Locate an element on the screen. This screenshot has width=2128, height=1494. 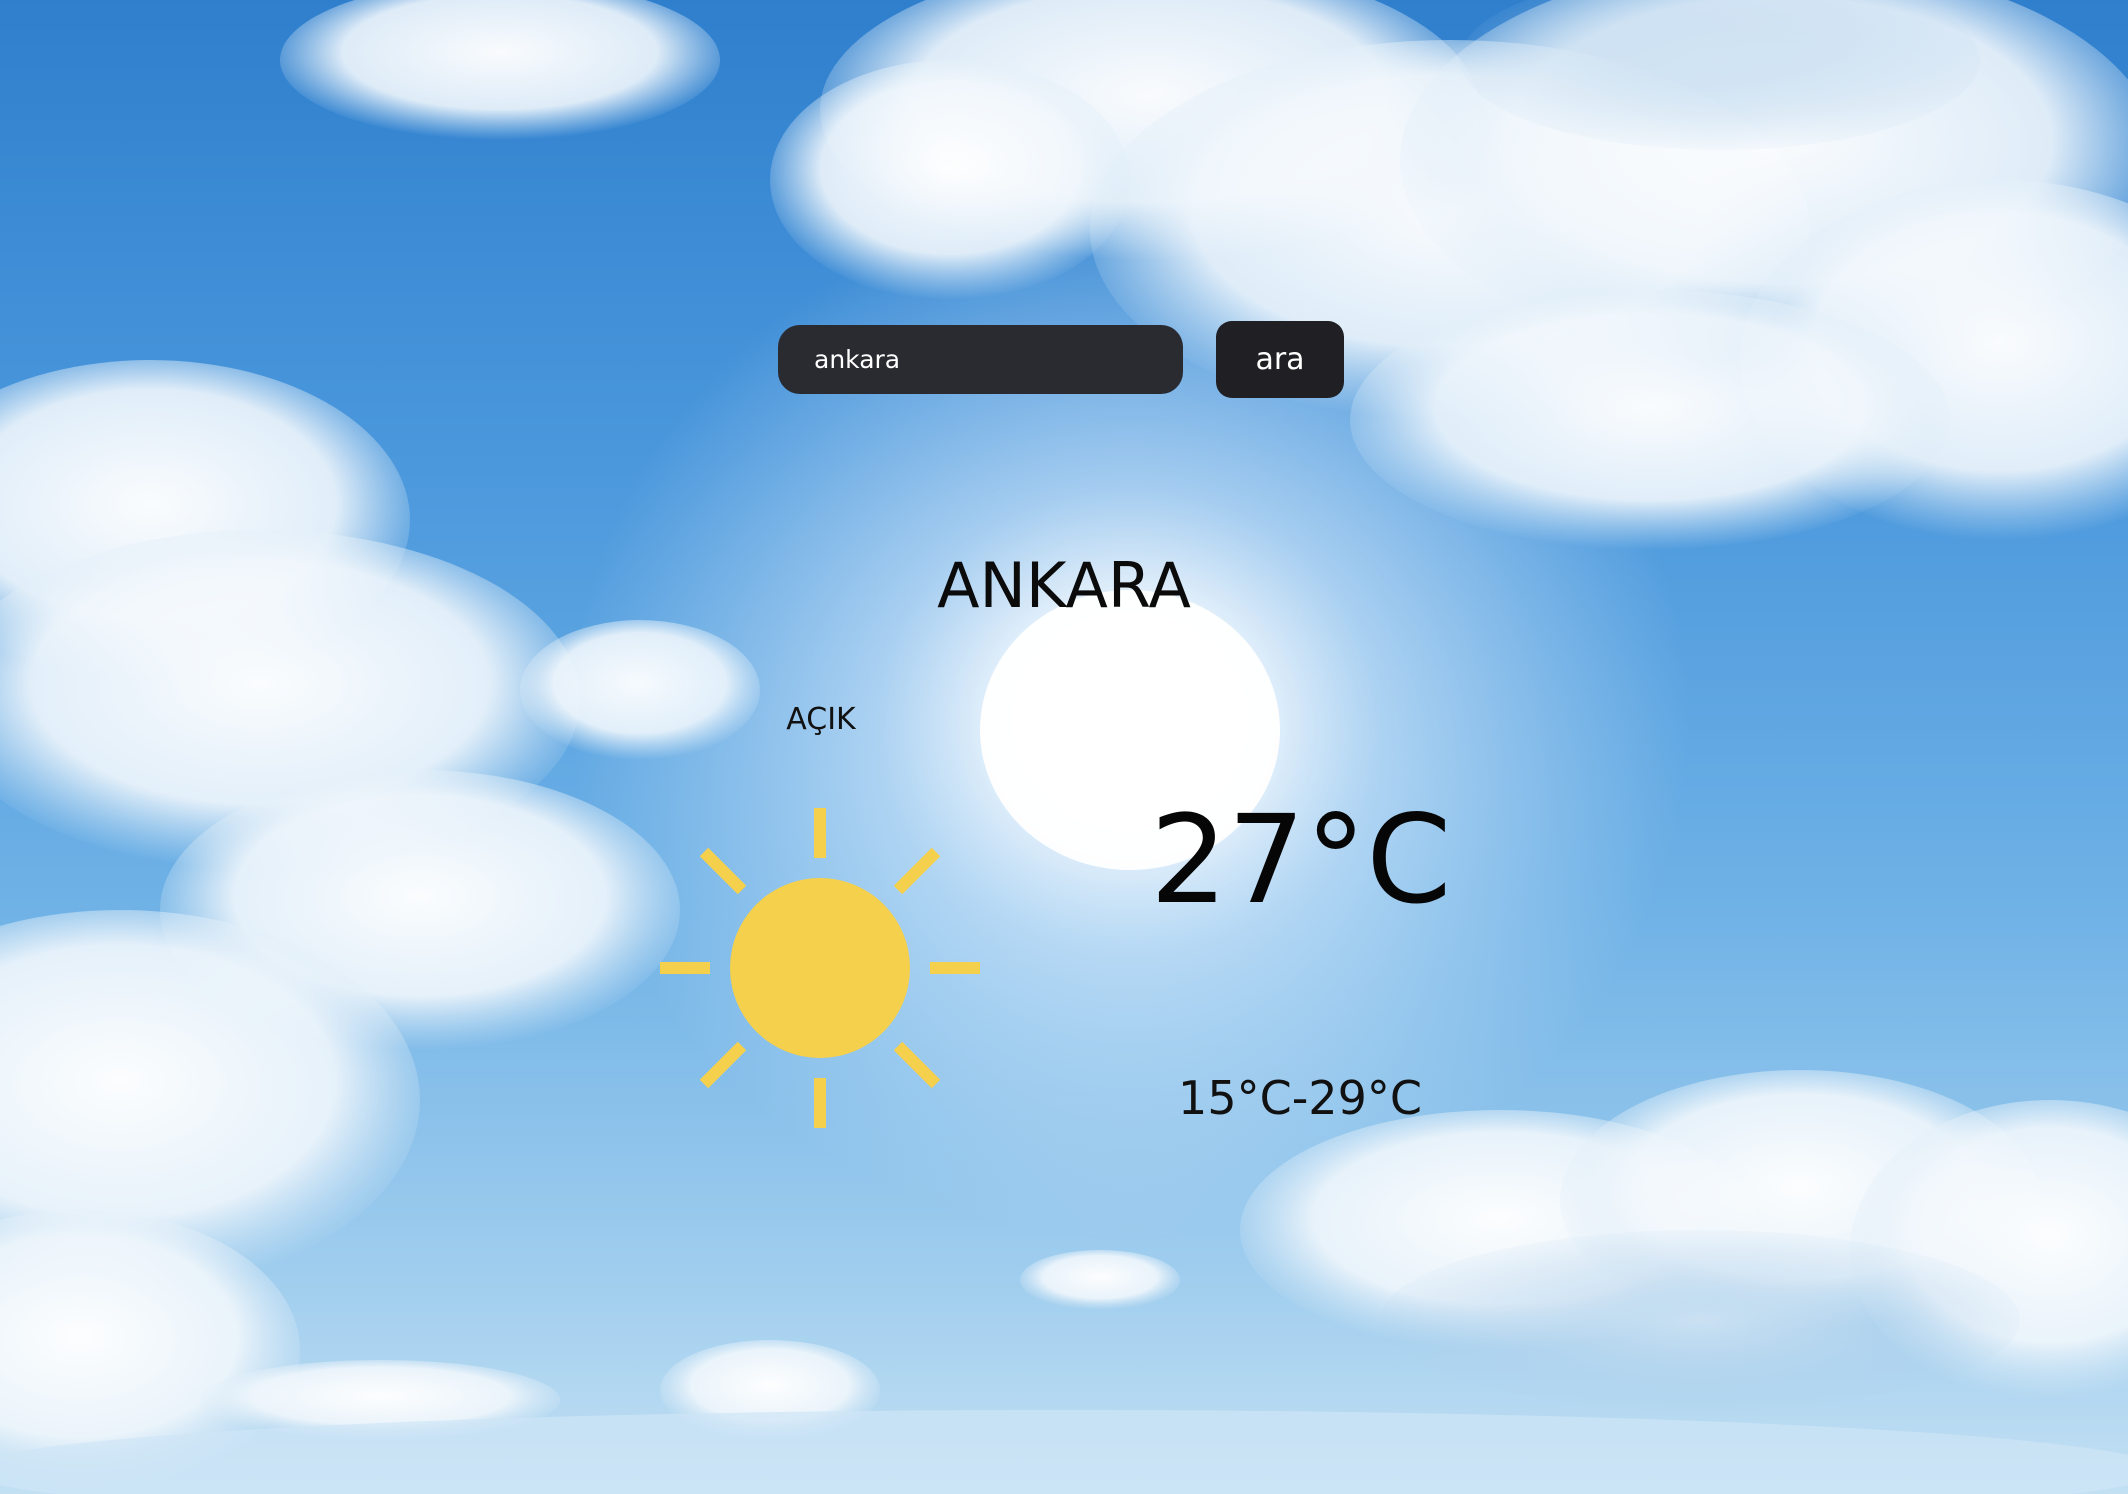
city-name: ANKARA is located at coordinates (1064, 586).